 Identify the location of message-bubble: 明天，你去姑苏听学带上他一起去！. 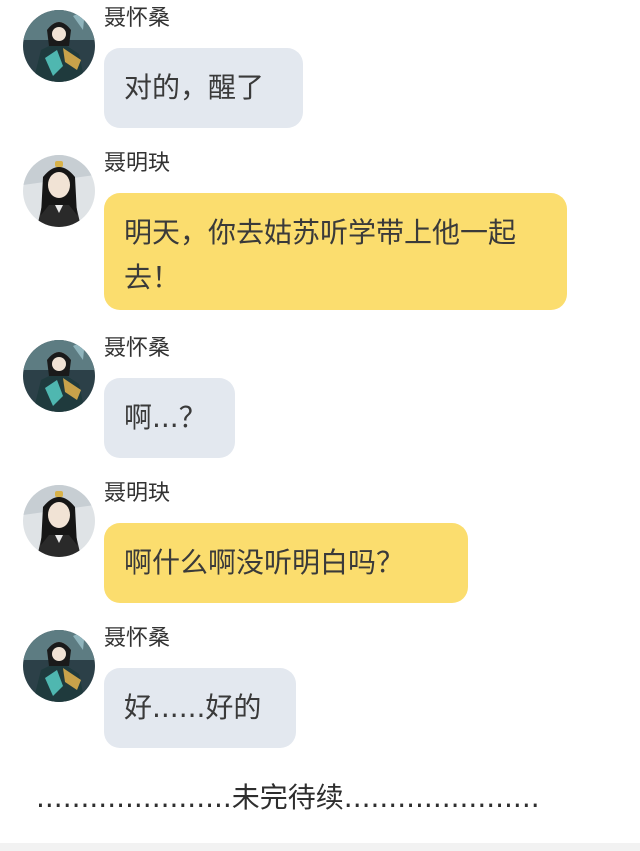
(335, 251).